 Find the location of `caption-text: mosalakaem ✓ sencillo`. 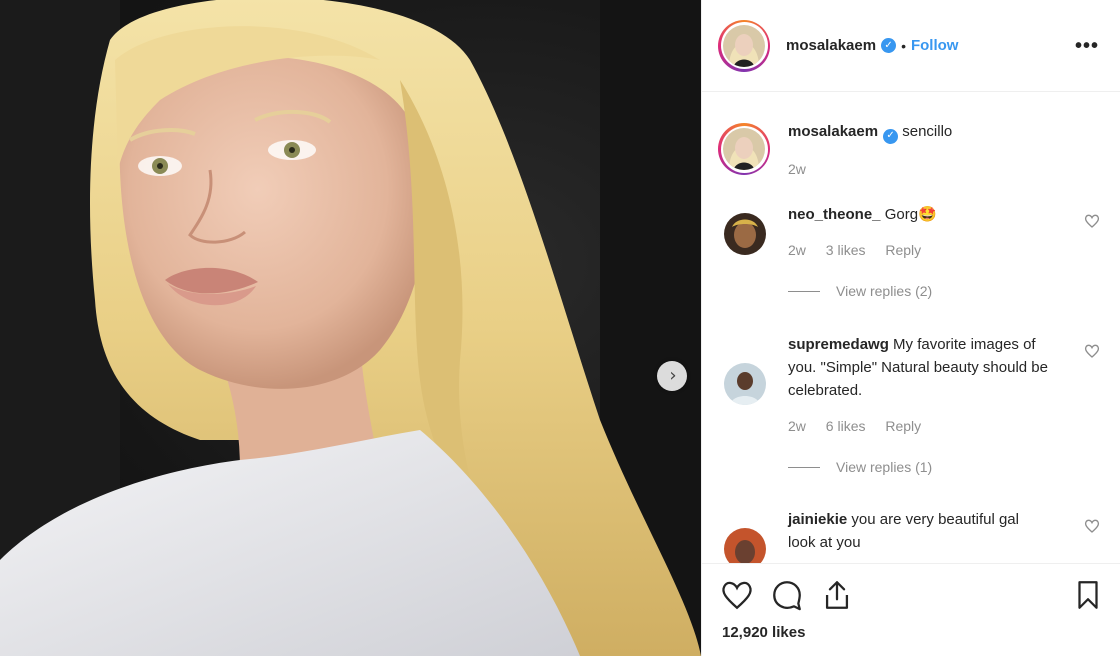

caption-text: mosalakaem ✓ sencillo is located at coordinates (918, 132).